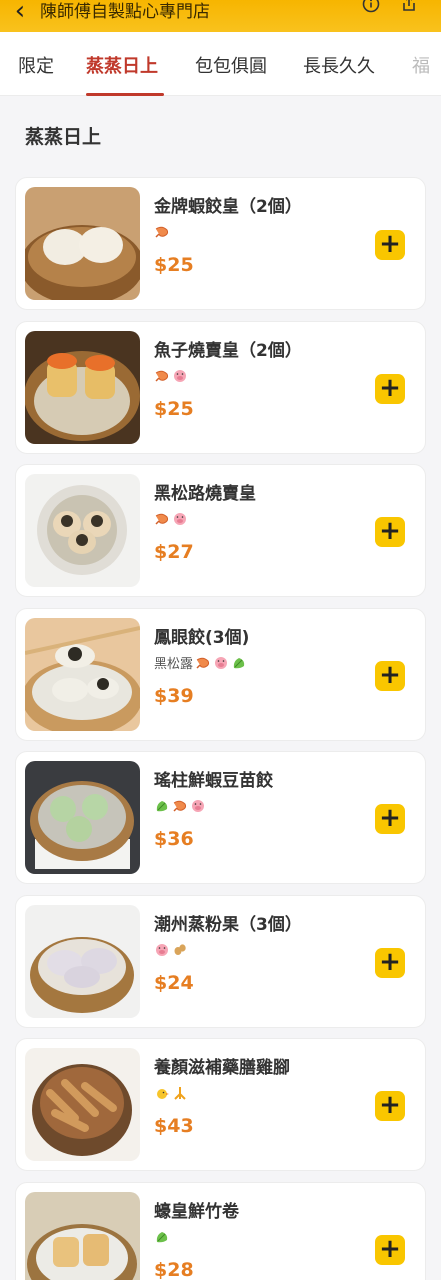  I want to click on dish-name: 金牌蝦餃皇（2個）, so click(228, 207).